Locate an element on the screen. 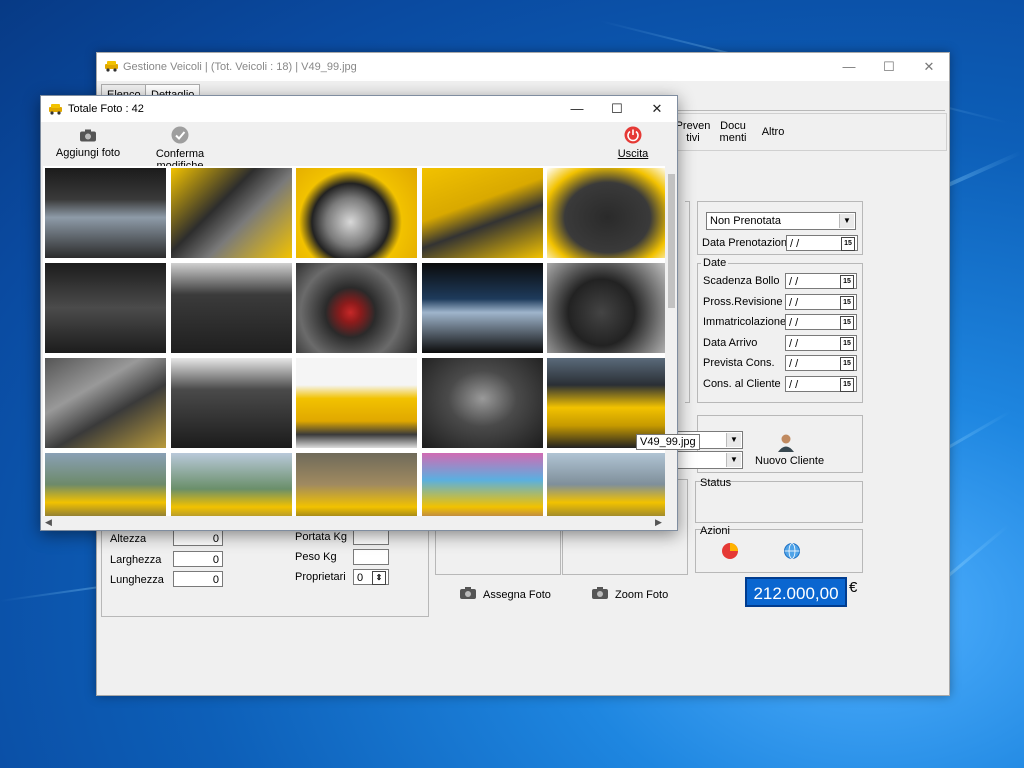 The image size is (1024, 768). maximize-button: ☐ is located at coordinates (889, 67).